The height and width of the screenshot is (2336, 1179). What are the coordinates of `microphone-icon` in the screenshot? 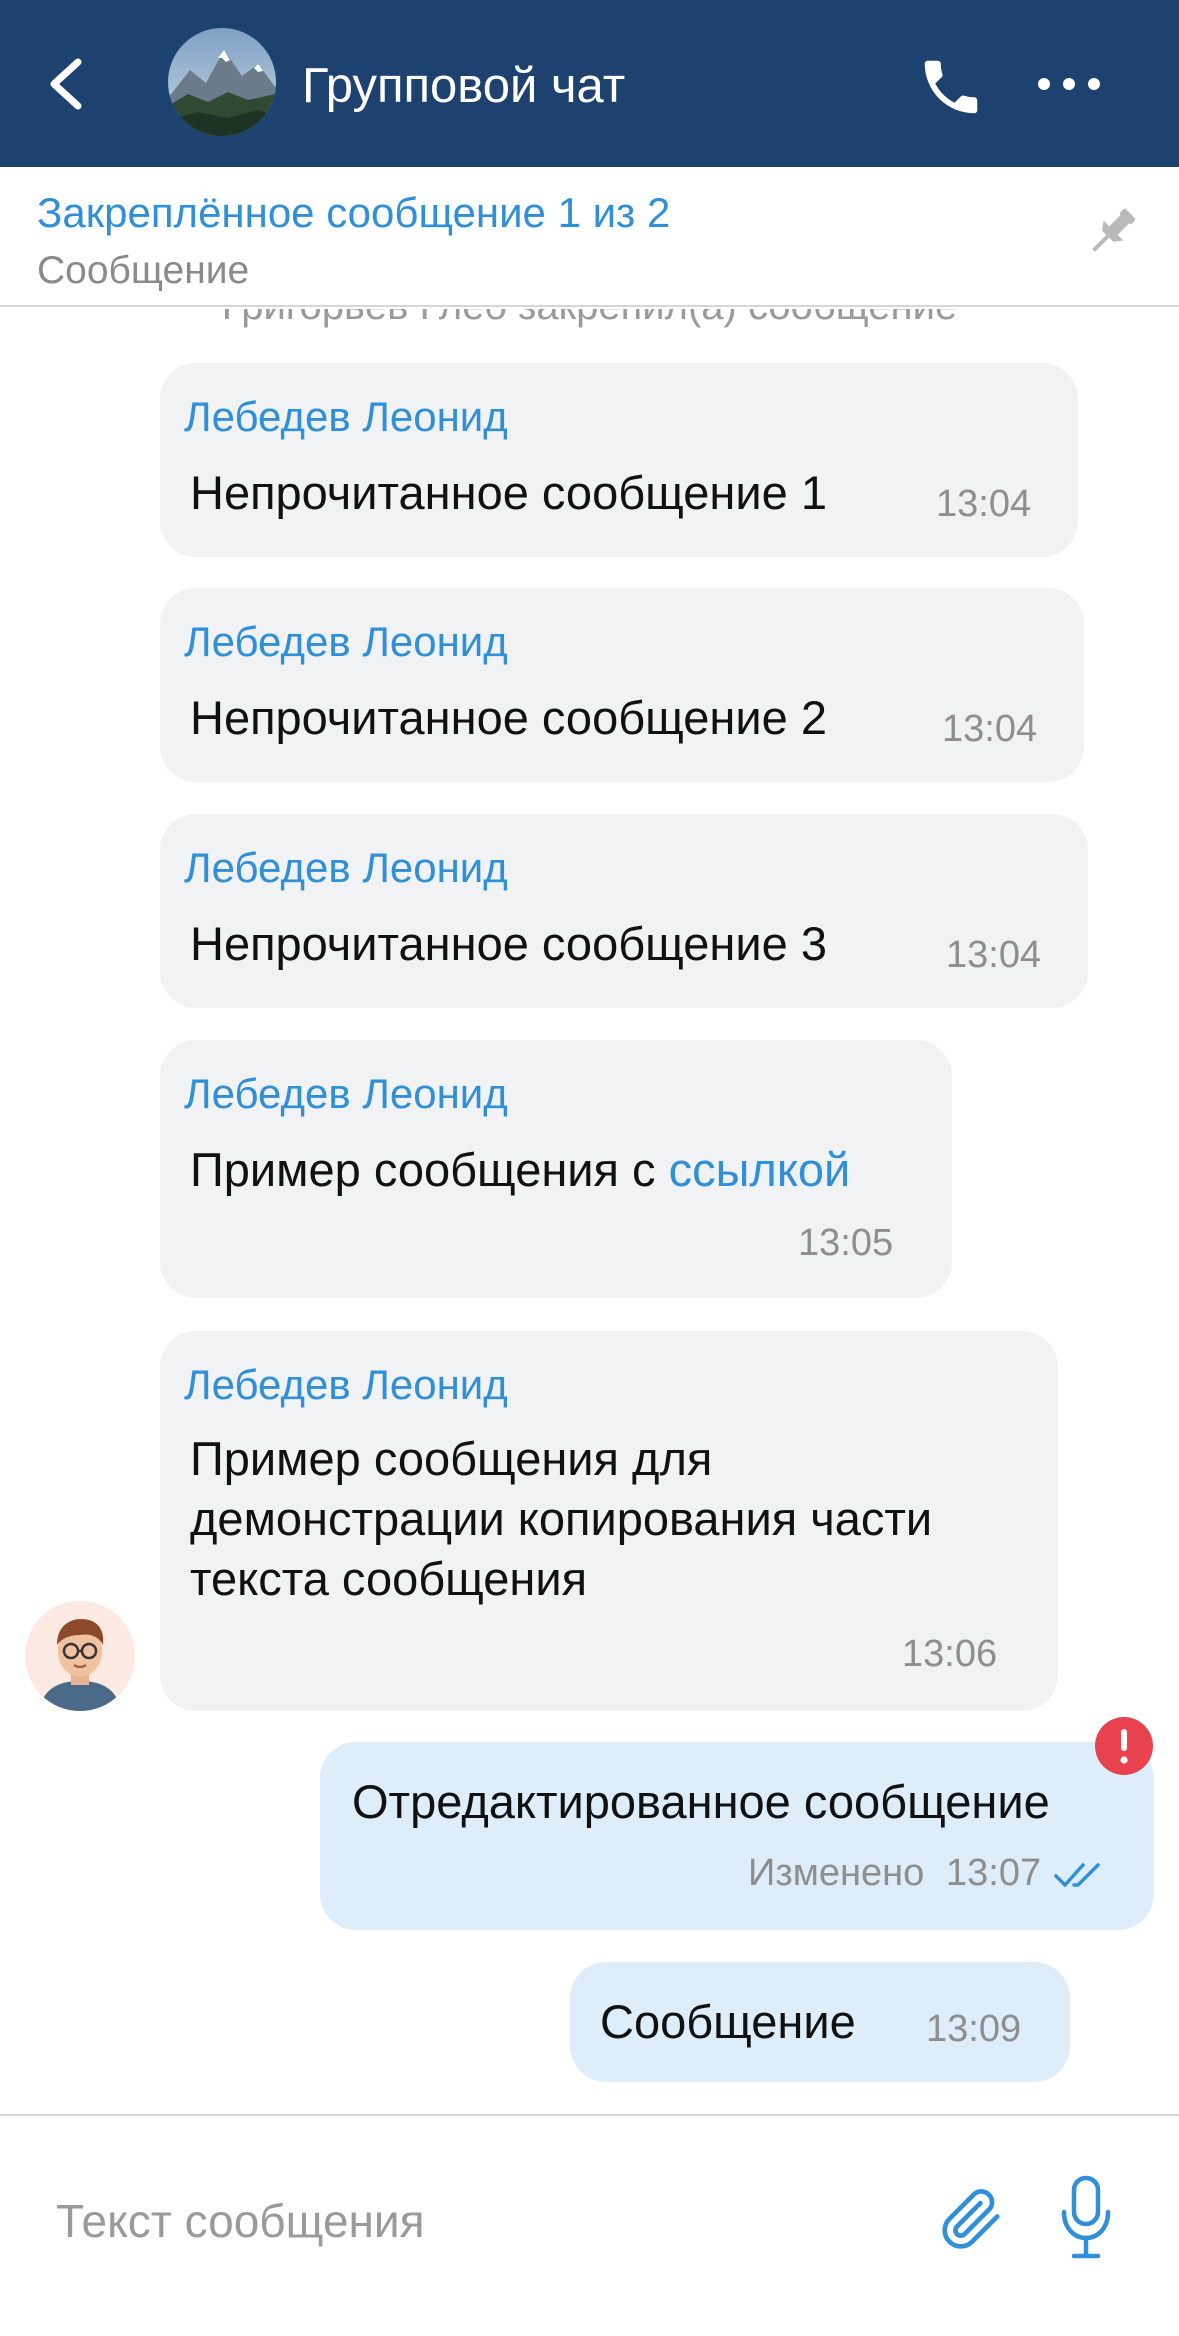 It's located at (1086, 2217).